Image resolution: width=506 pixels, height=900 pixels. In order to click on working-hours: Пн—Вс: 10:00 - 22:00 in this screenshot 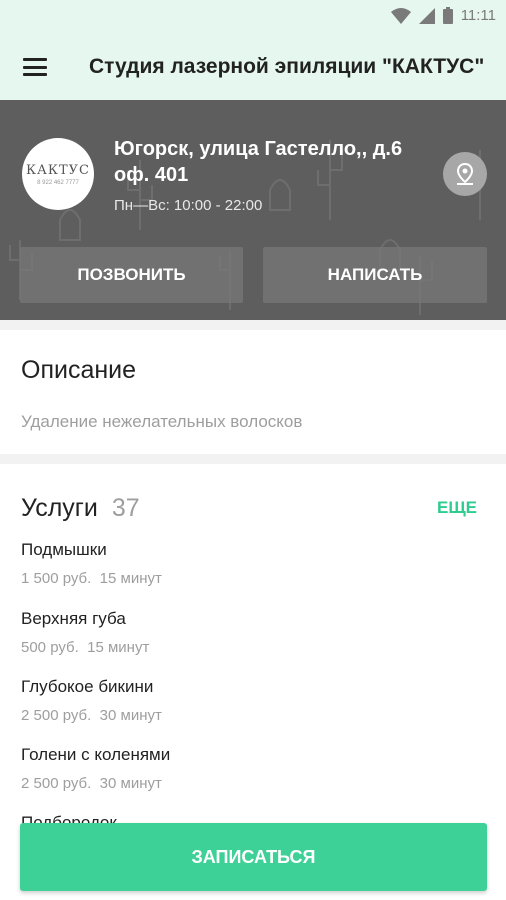, I will do `click(188, 205)`.